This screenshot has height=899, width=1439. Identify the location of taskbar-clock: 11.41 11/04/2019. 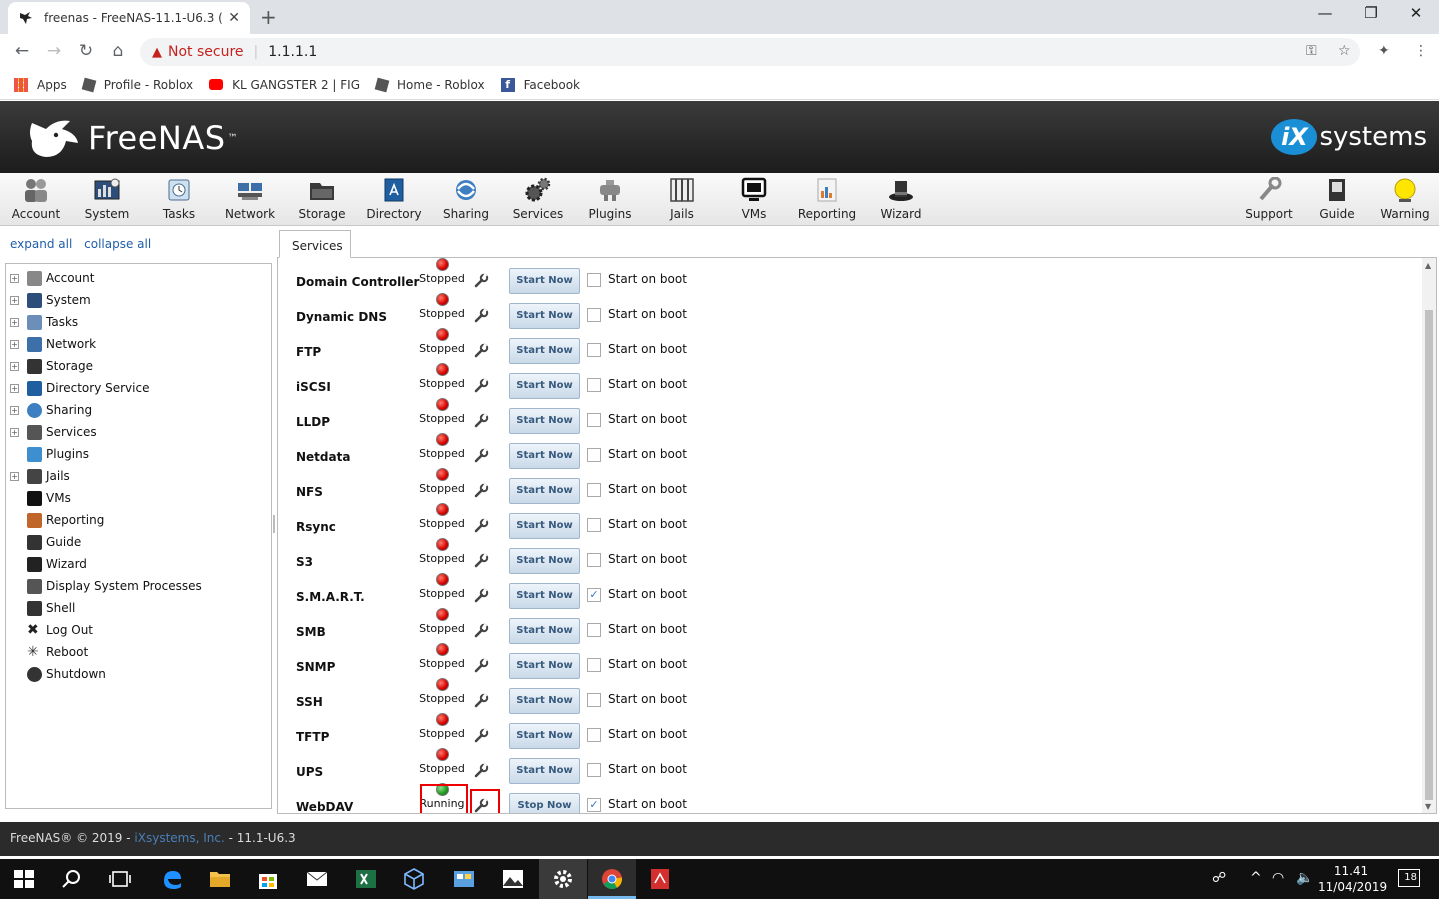
(1352, 879).